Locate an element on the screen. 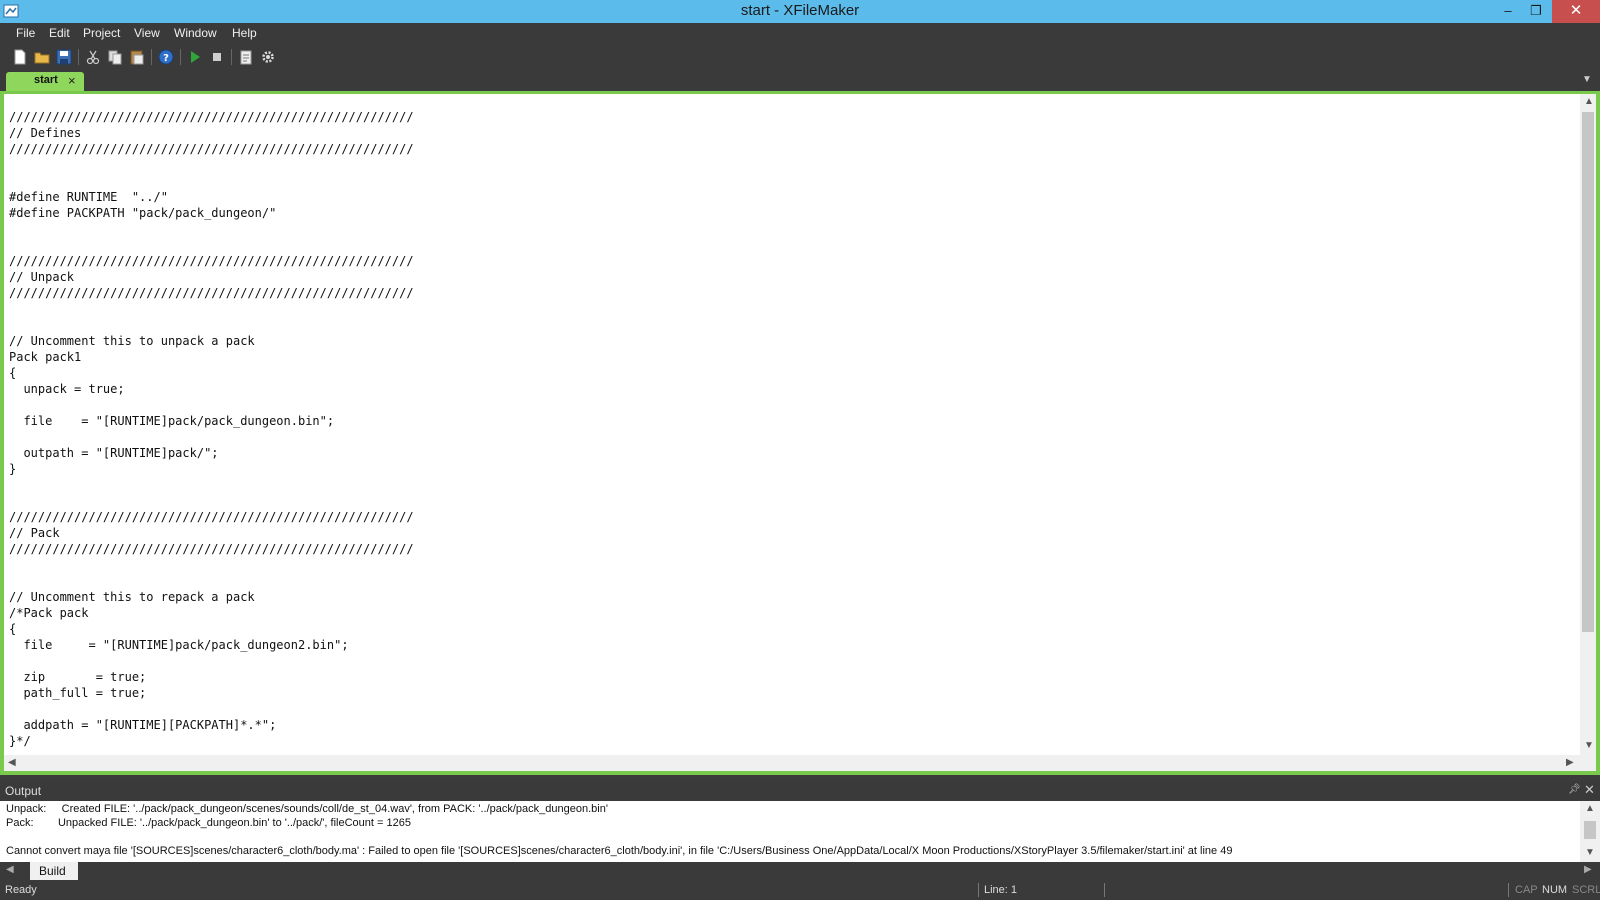 This screenshot has width=1600, height=900. code-line: // Pack is located at coordinates (34, 533).